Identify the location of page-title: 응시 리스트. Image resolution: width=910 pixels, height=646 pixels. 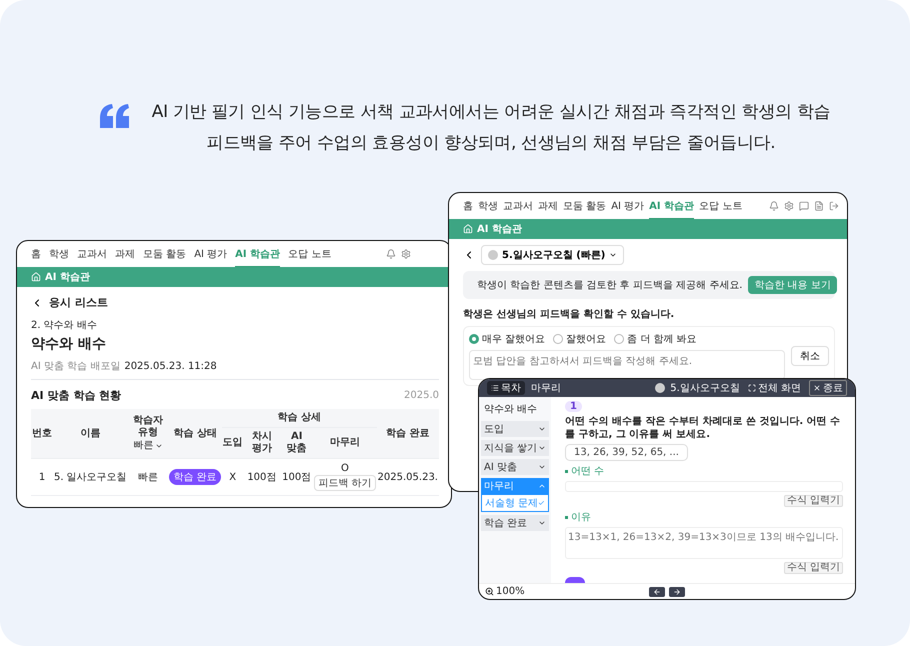
(78, 302).